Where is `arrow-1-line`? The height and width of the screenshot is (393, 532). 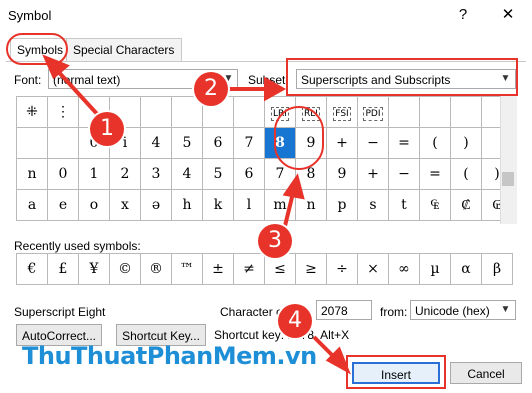 arrow-1-line is located at coordinates (76, 91).